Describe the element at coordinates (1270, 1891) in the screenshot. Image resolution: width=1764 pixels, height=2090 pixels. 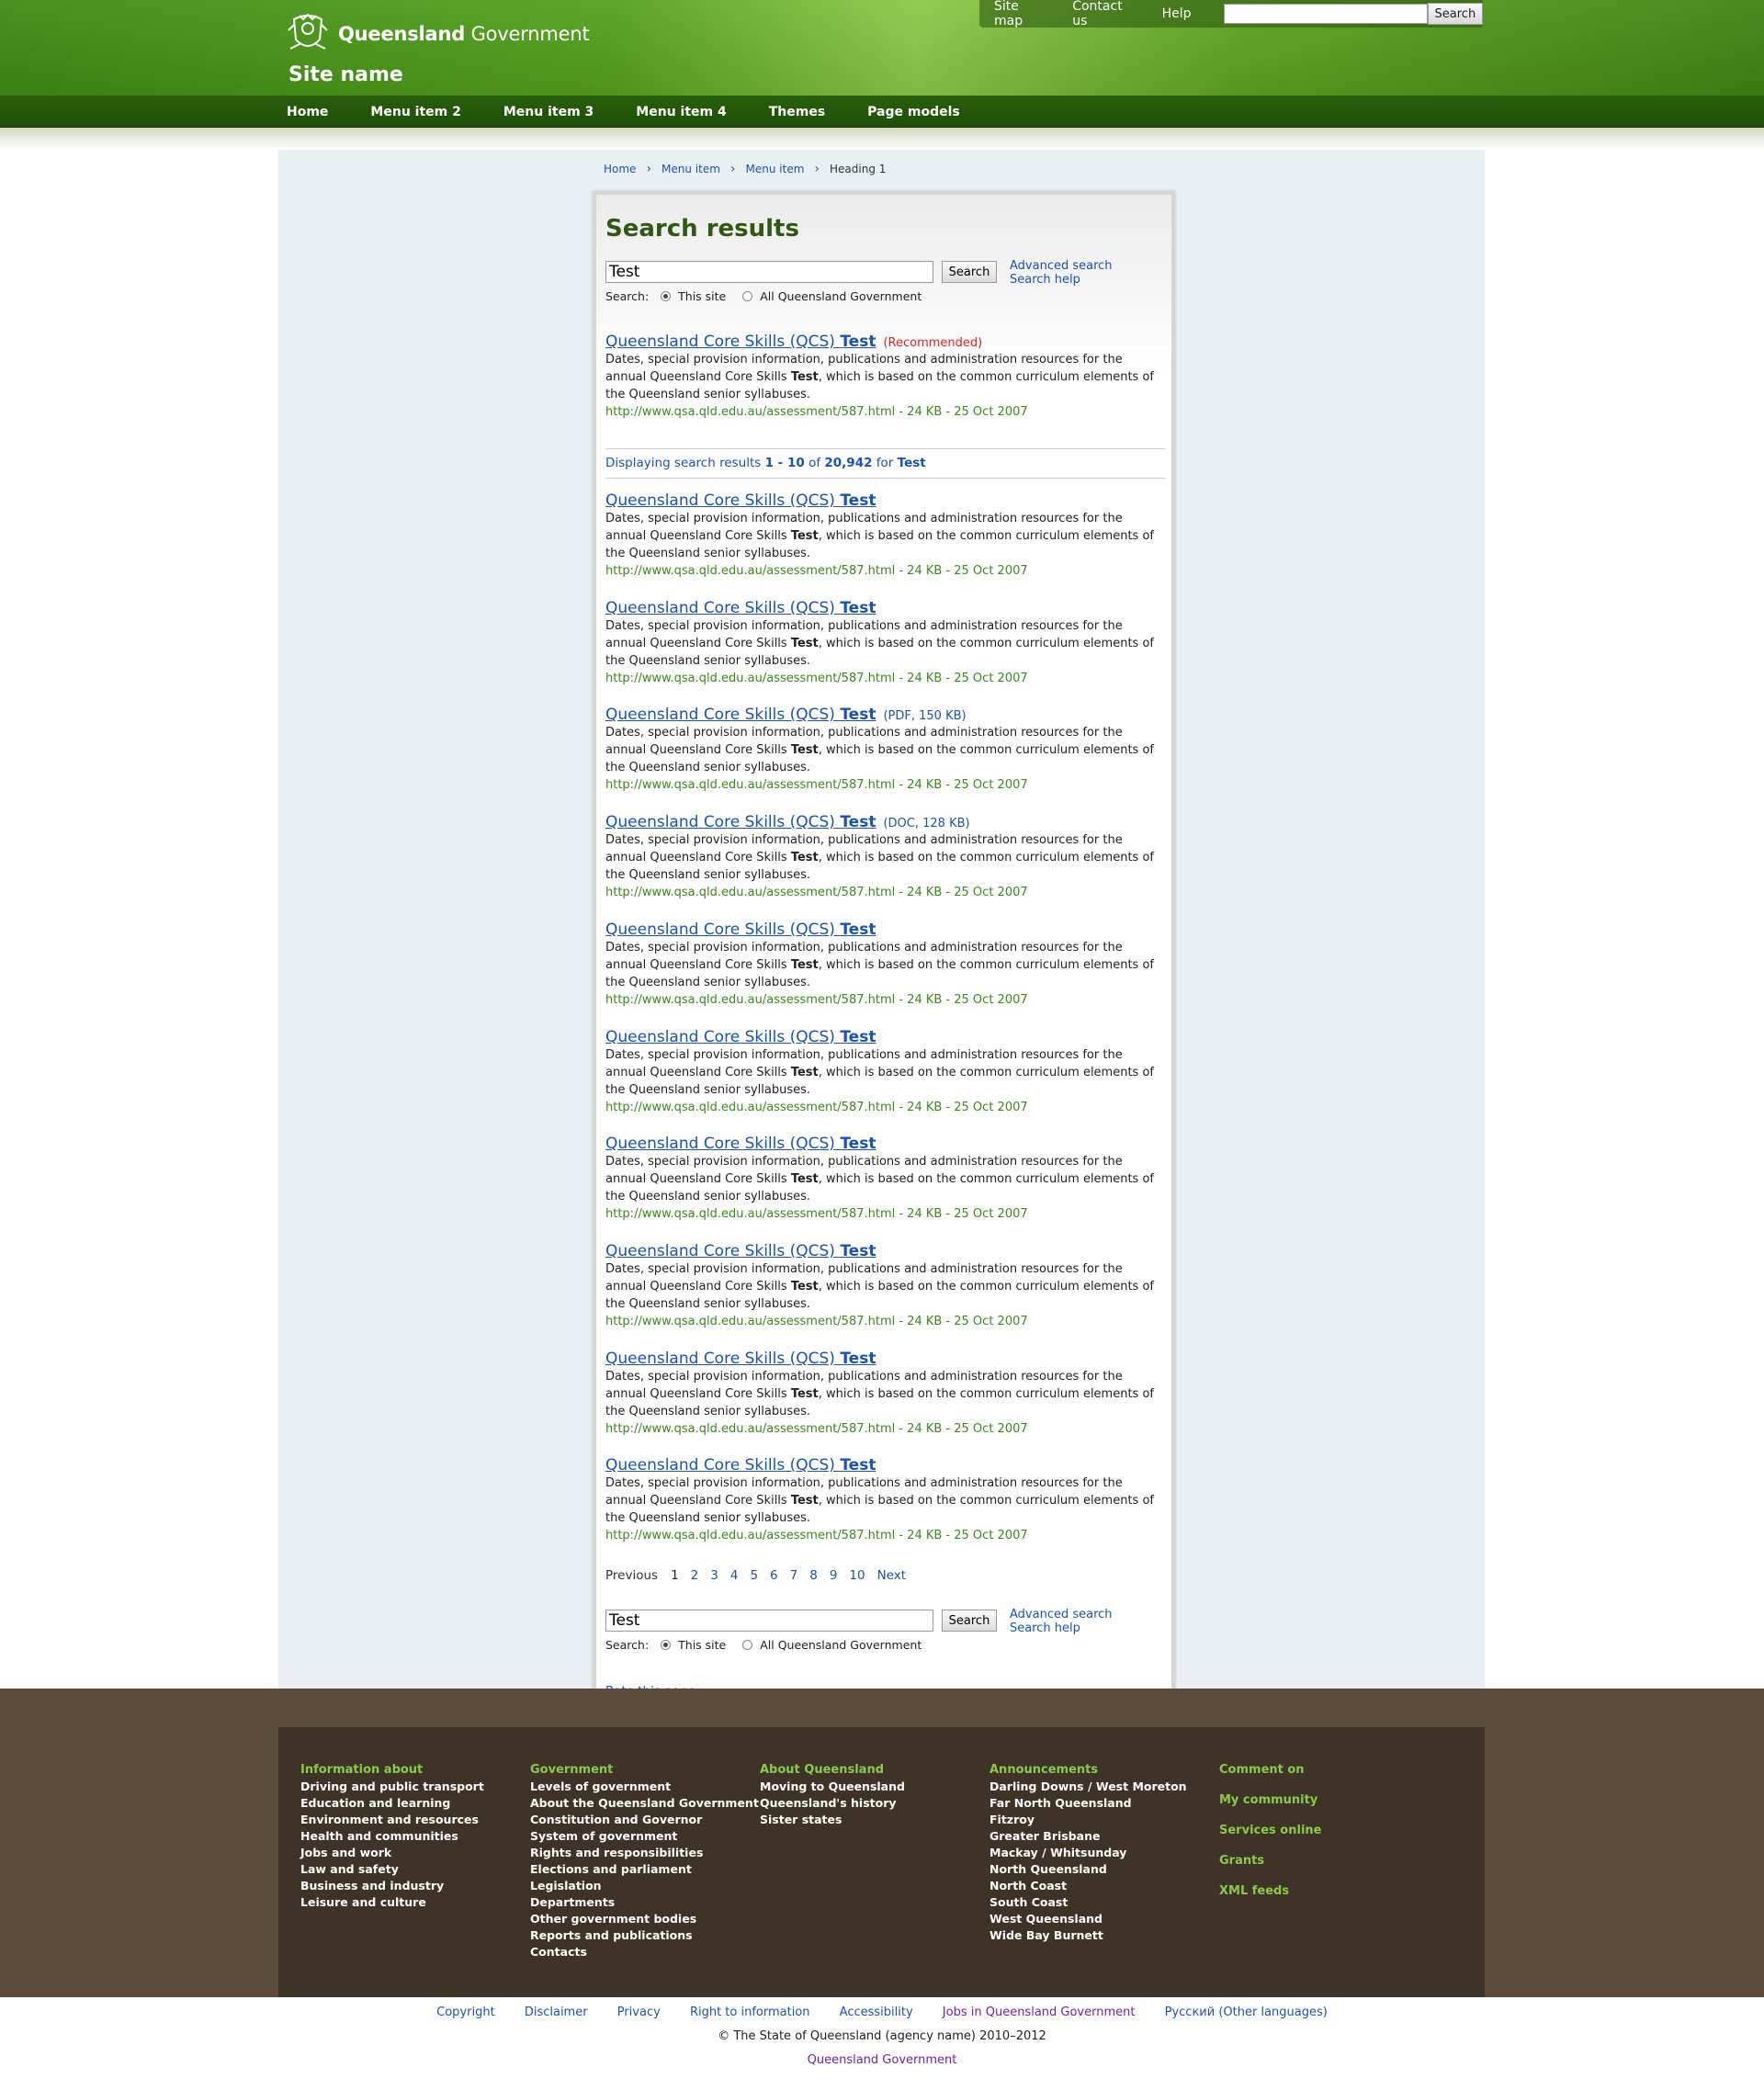
I see `footer-link: XML feeds` at that location.